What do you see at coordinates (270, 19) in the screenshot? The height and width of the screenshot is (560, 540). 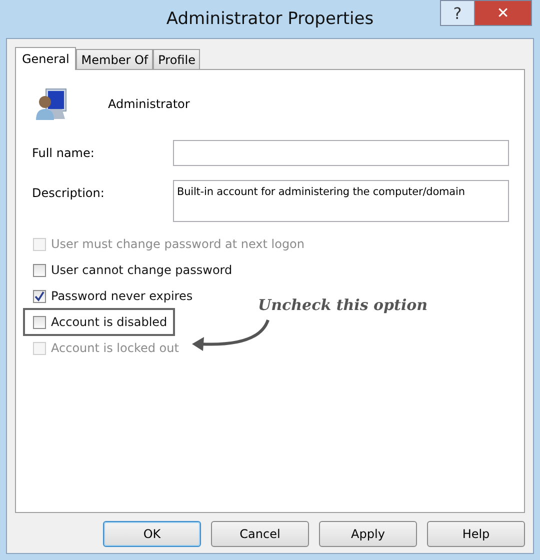 I see `window-title: Administrator Properties` at bounding box center [270, 19].